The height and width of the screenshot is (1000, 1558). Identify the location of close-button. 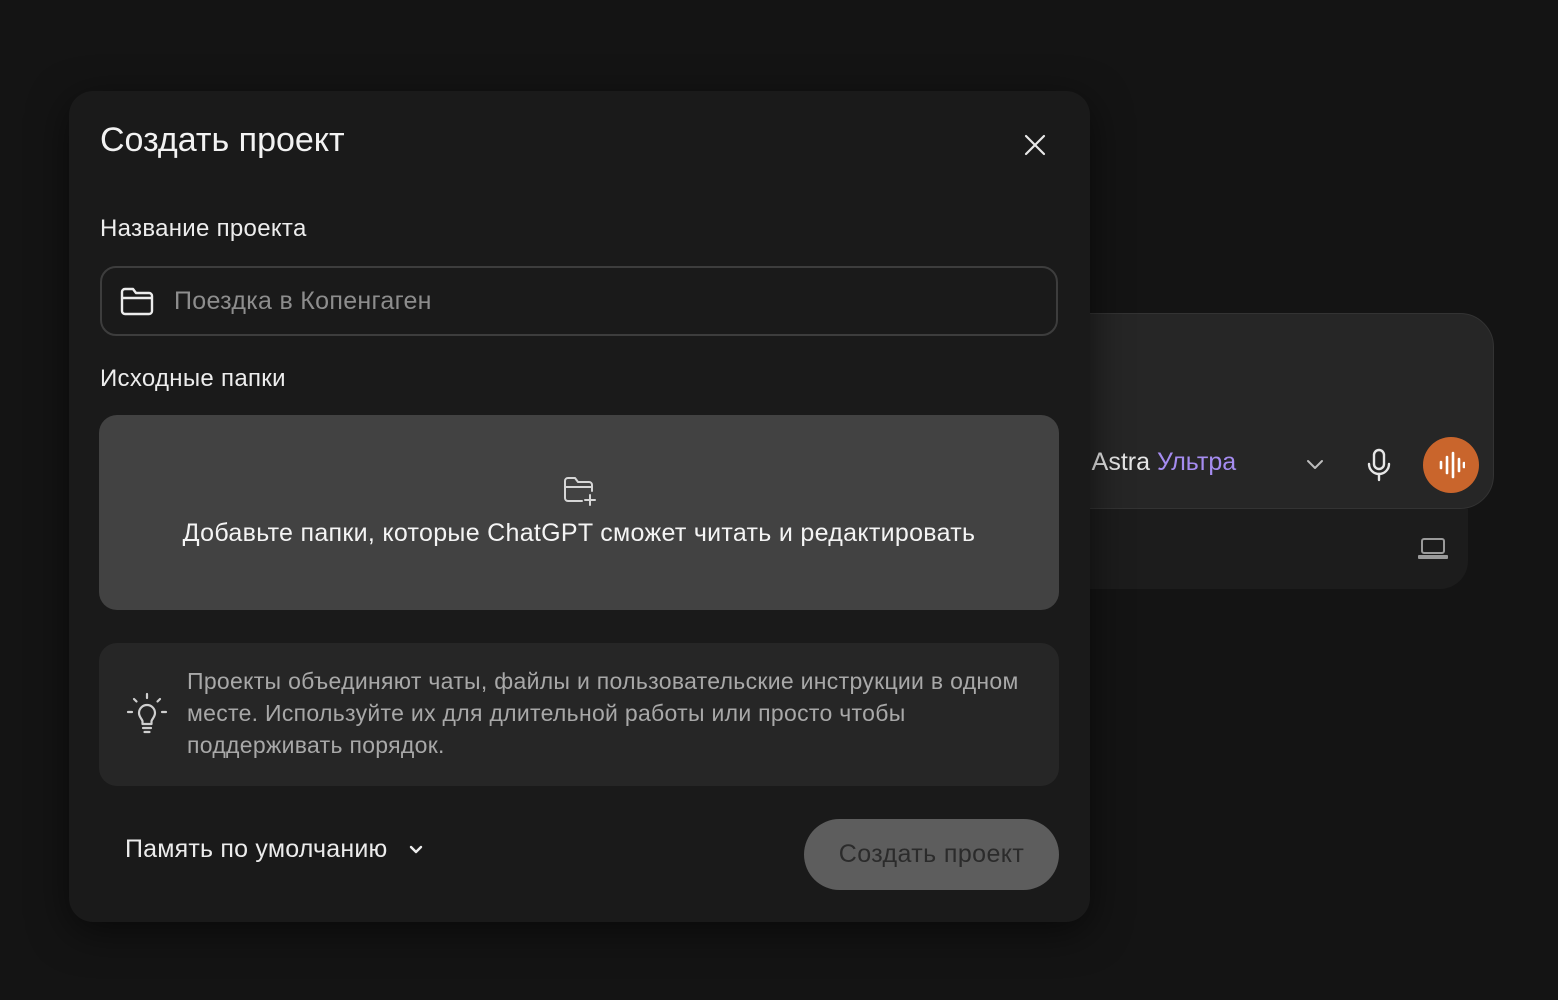
(1035, 145).